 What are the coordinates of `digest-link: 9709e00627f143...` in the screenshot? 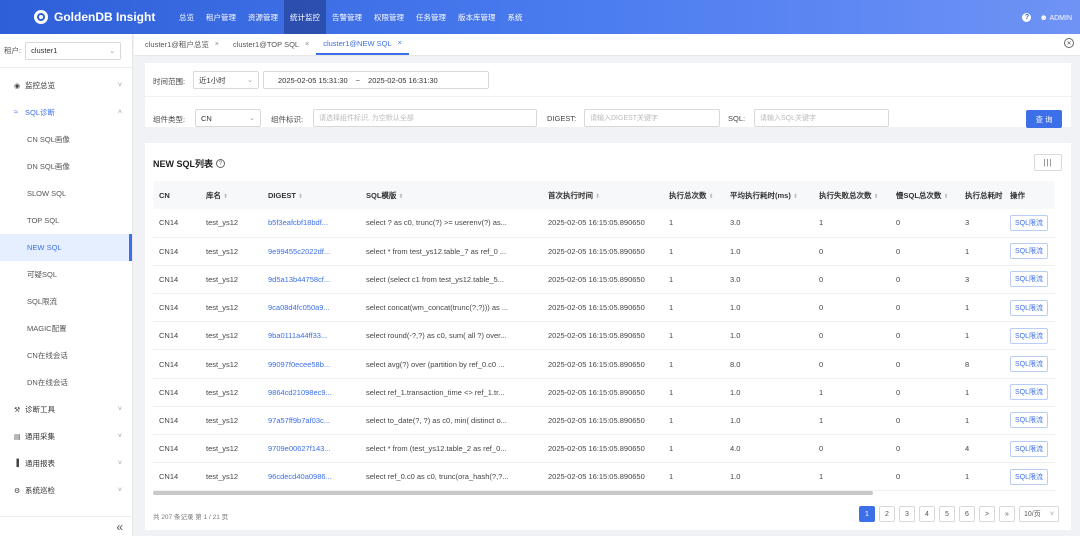 It's located at (311, 449).